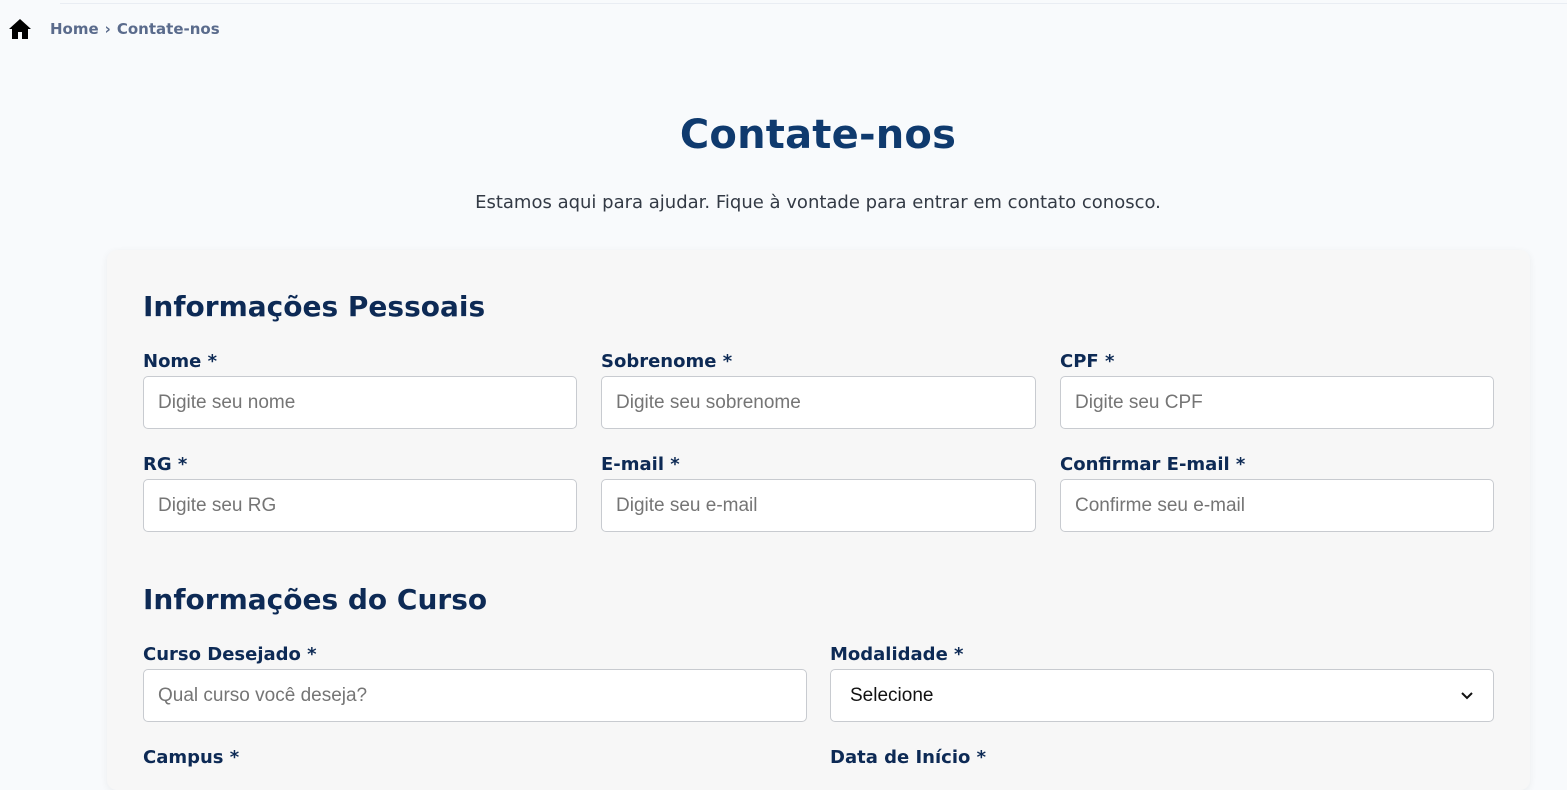 Image resolution: width=1567 pixels, height=790 pixels. What do you see at coordinates (114, 29) in the screenshot?
I see `breadcrumb: Home › Contate-nos` at bounding box center [114, 29].